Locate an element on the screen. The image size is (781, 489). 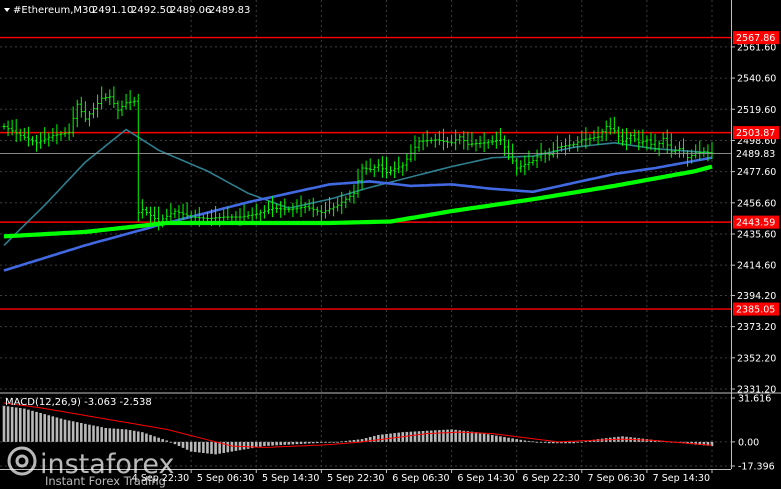
macd-histogram is located at coordinates (358, 430).